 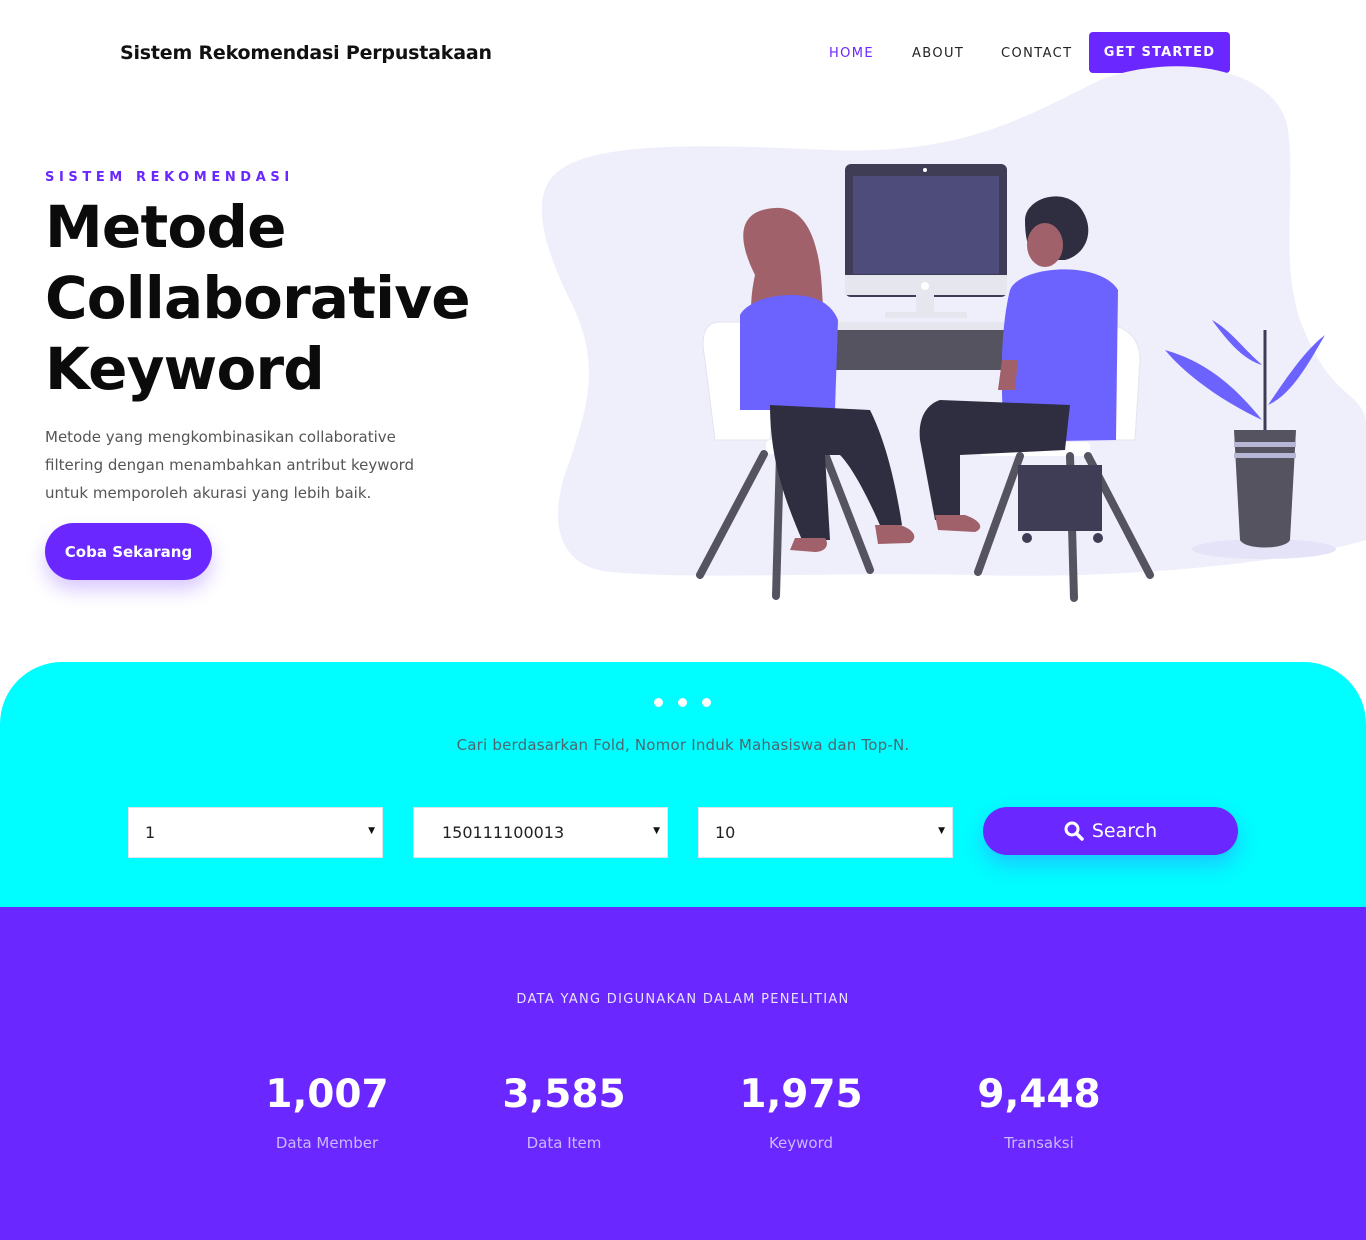 What do you see at coordinates (255, 832) in the screenshot?
I see `fold-select: 1 ▼` at bounding box center [255, 832].